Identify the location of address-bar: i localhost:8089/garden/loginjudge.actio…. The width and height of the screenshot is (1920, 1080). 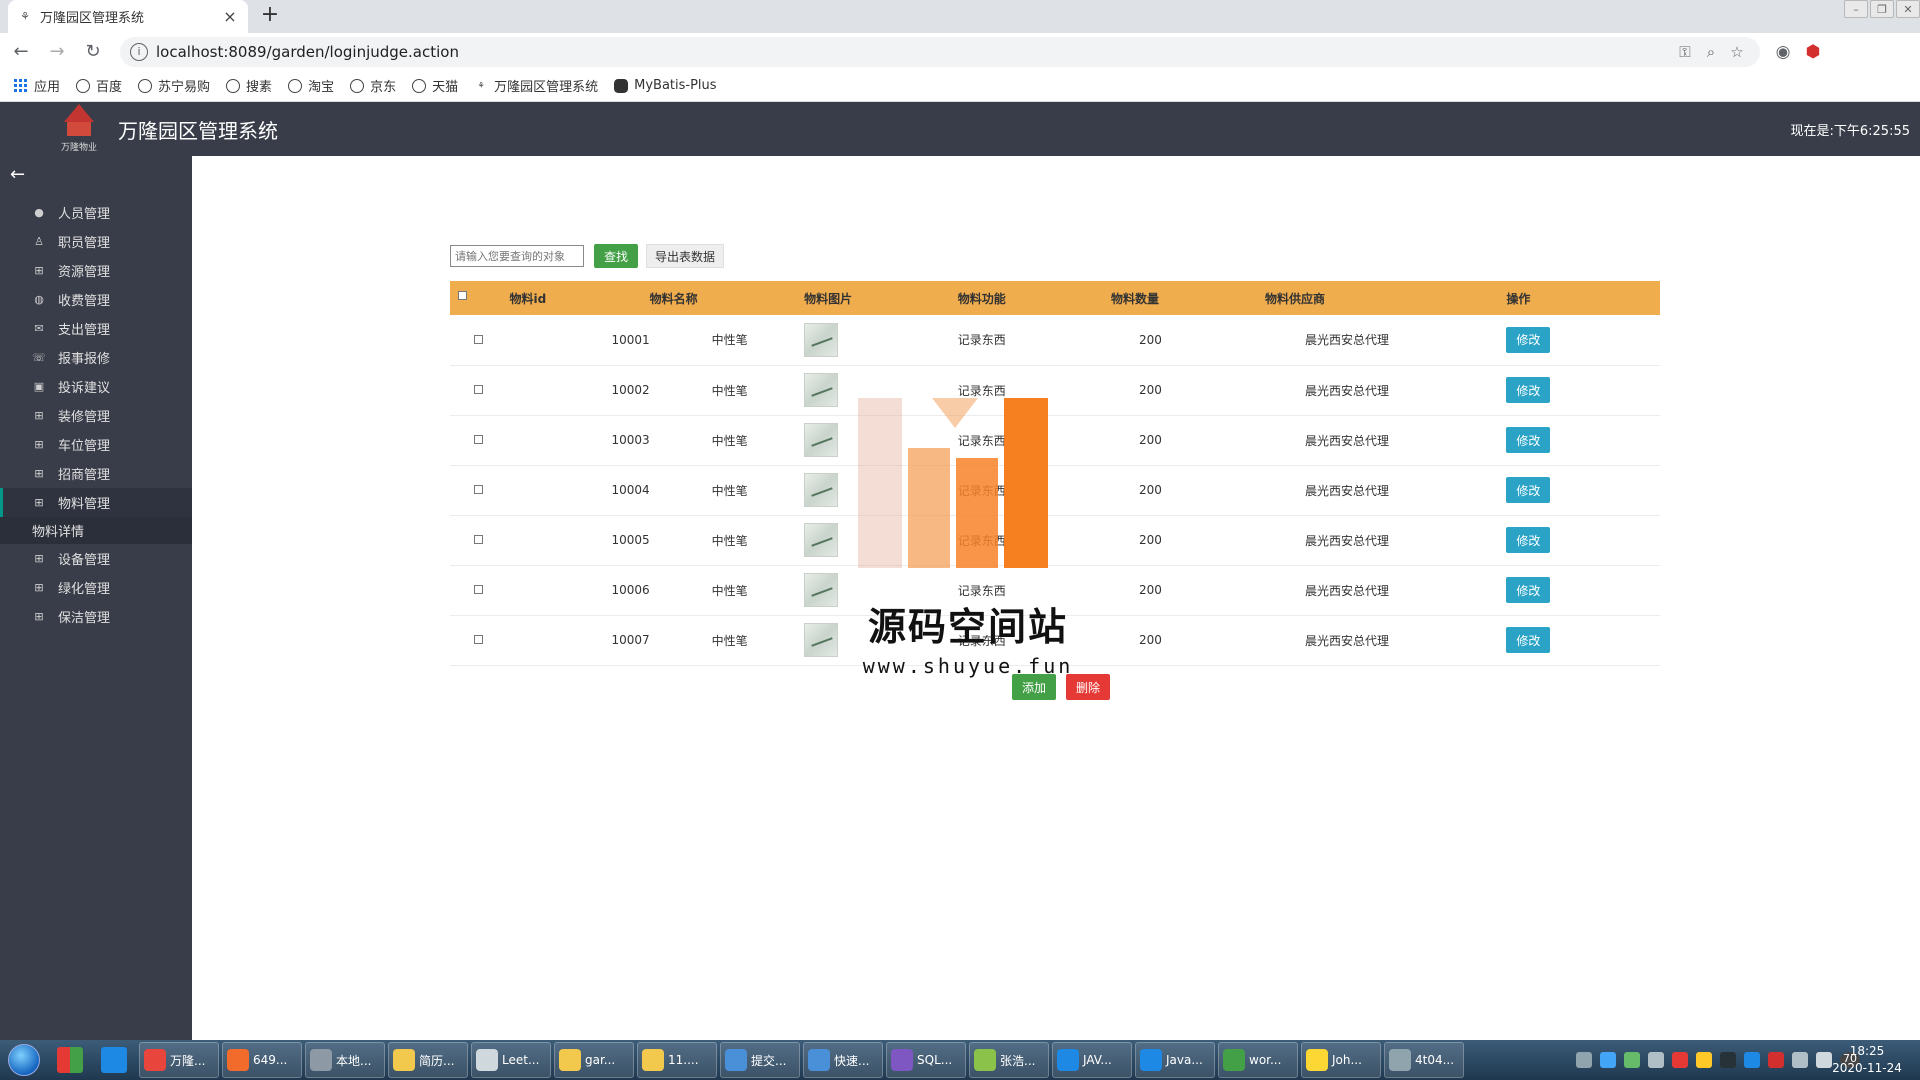
(940, 51).